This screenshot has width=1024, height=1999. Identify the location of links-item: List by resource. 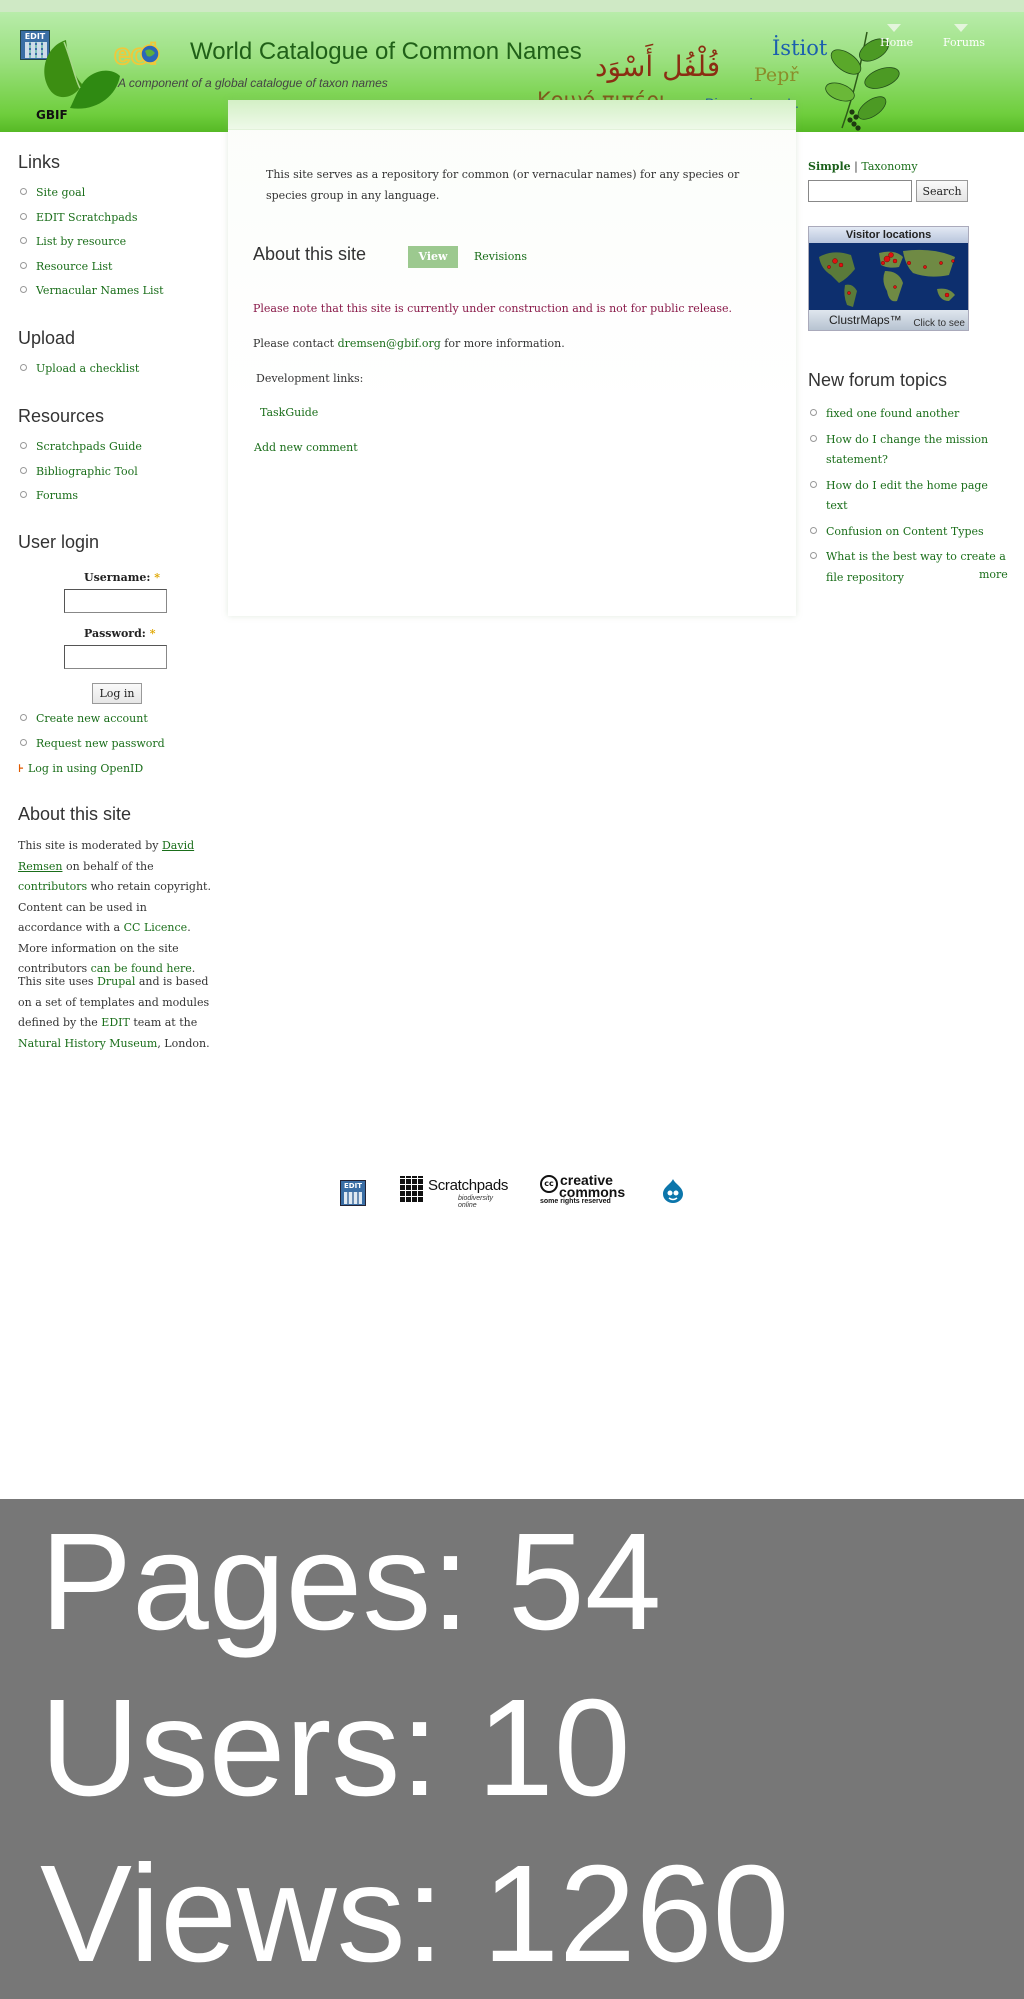
(91, 247).